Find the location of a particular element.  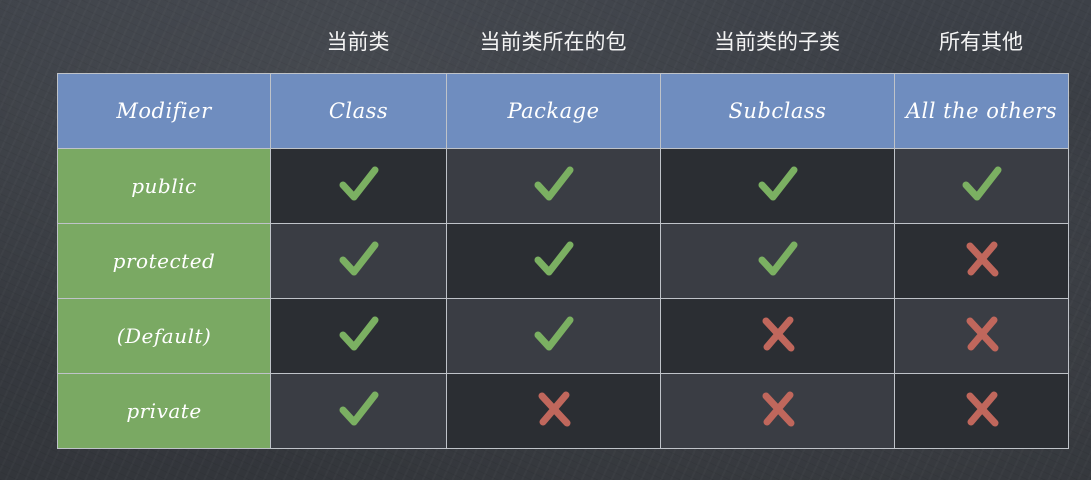

chinese-header-row: 当前类 当前类所在的包 当前类的子类 所有其他 is located at coordinates (545, 42).